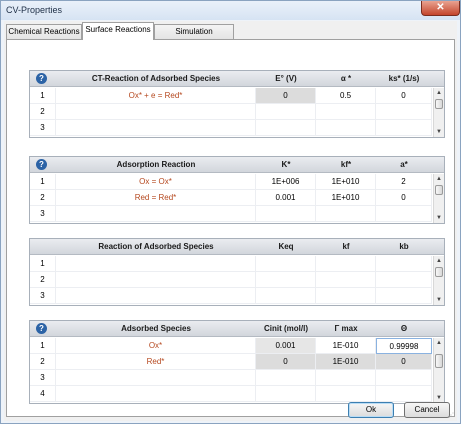 The height and width of the screenshot is (424, 461). I want to click on theta-cell: 0.99998, so click(404, 346).